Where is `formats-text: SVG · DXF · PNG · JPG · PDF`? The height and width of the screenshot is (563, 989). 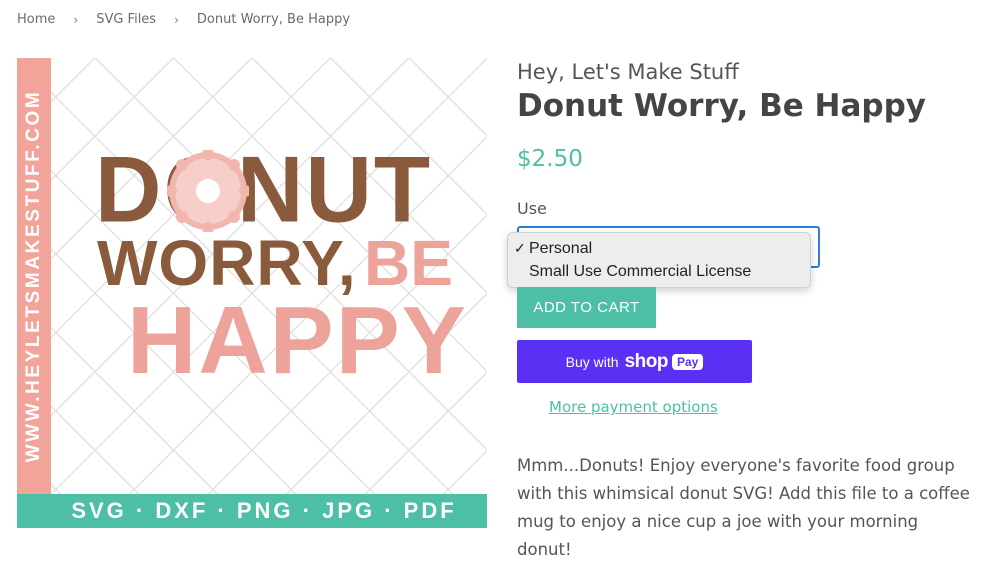
formats-text: SVG · DXF · PNG · JPG · PDF is located at coordinates (264, 510).